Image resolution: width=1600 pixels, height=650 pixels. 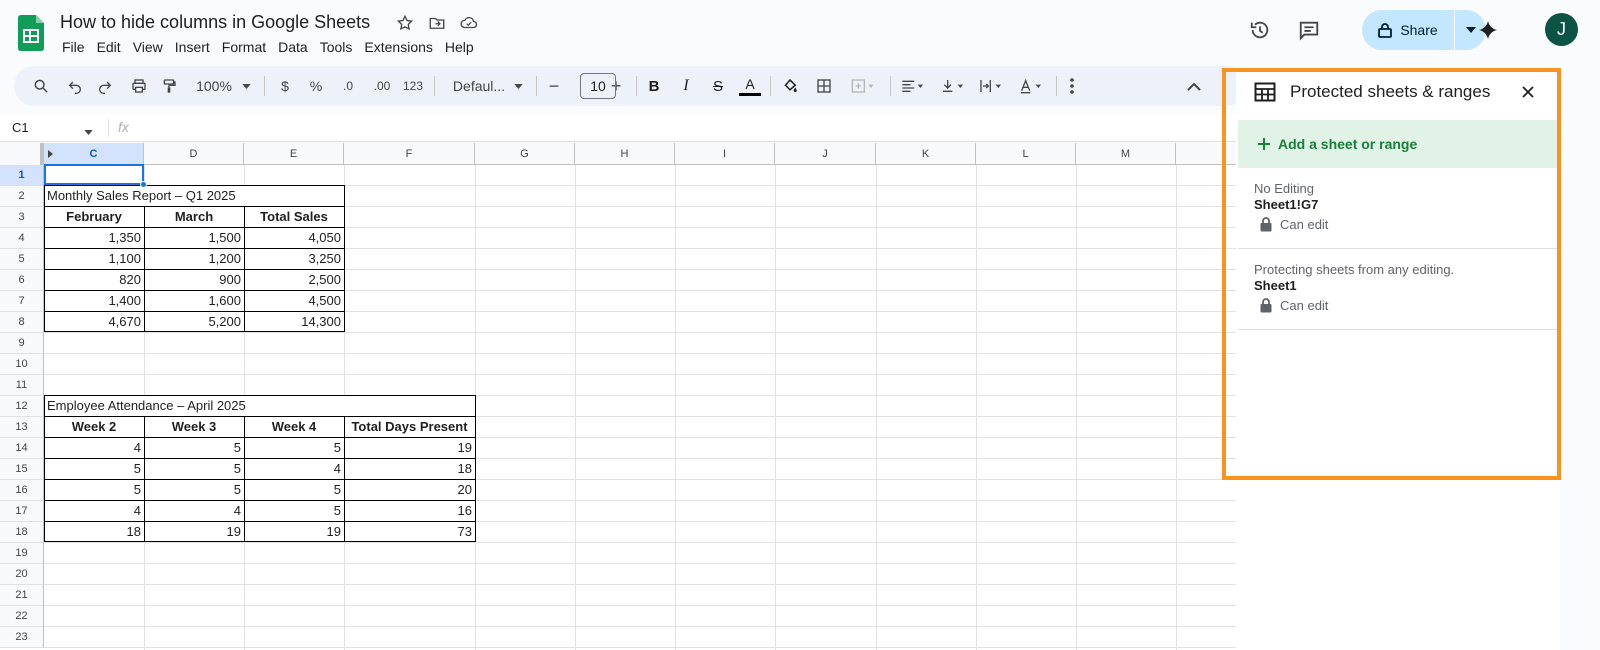 I want to click on menu-help: Help, so click(x=459, y=47).